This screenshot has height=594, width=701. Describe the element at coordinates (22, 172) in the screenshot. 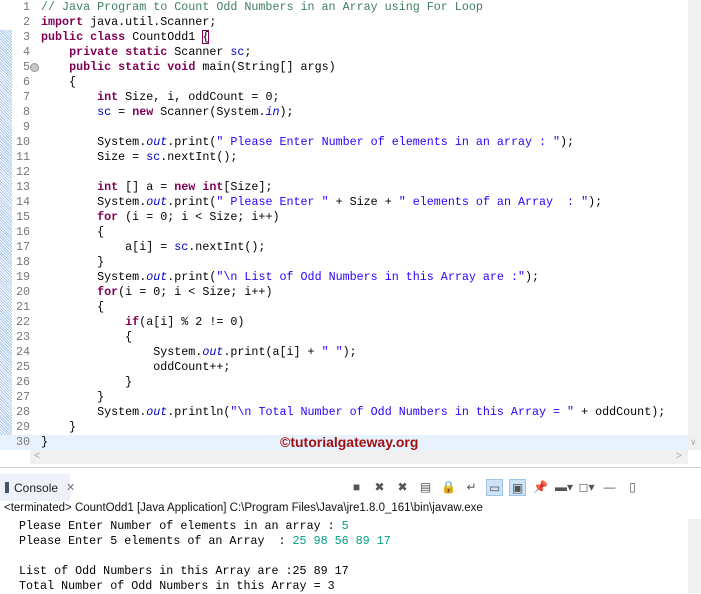

I see `line-number: 12` at that location.